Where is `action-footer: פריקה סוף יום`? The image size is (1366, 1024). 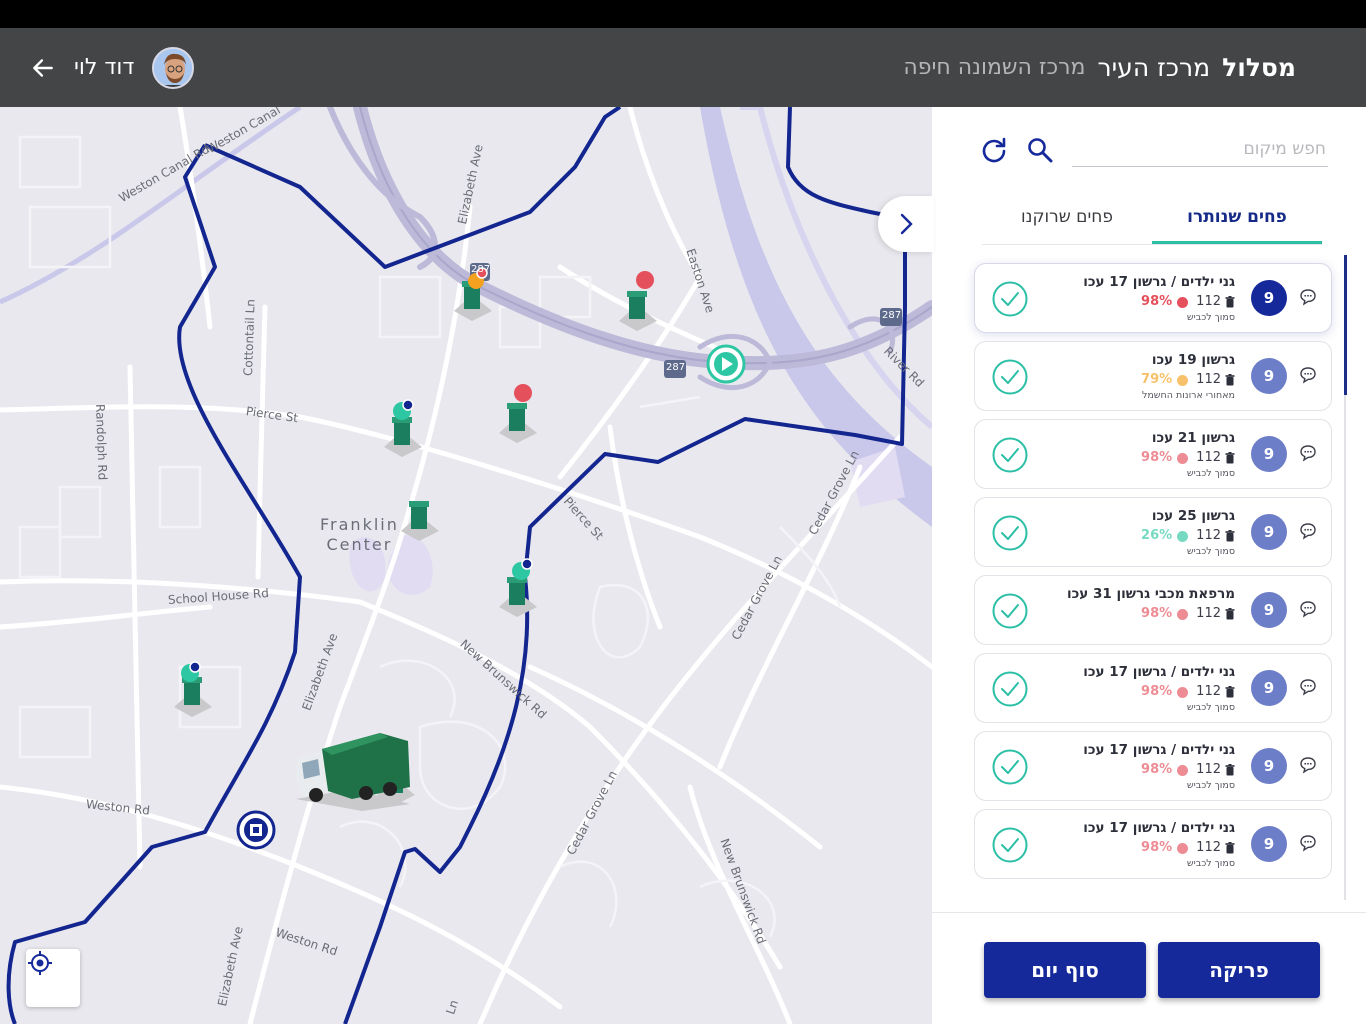 action-footer: פריקה סוף יום is located at coordinates (1149, 968).